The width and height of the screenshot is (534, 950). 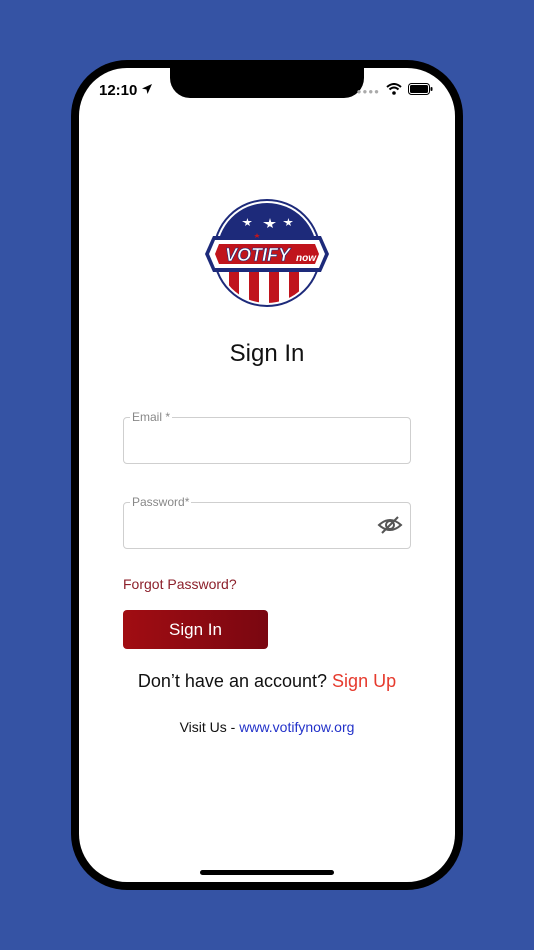 I want to click on forgot-password-link: Forgot Password?, so click(x=180, y=584).